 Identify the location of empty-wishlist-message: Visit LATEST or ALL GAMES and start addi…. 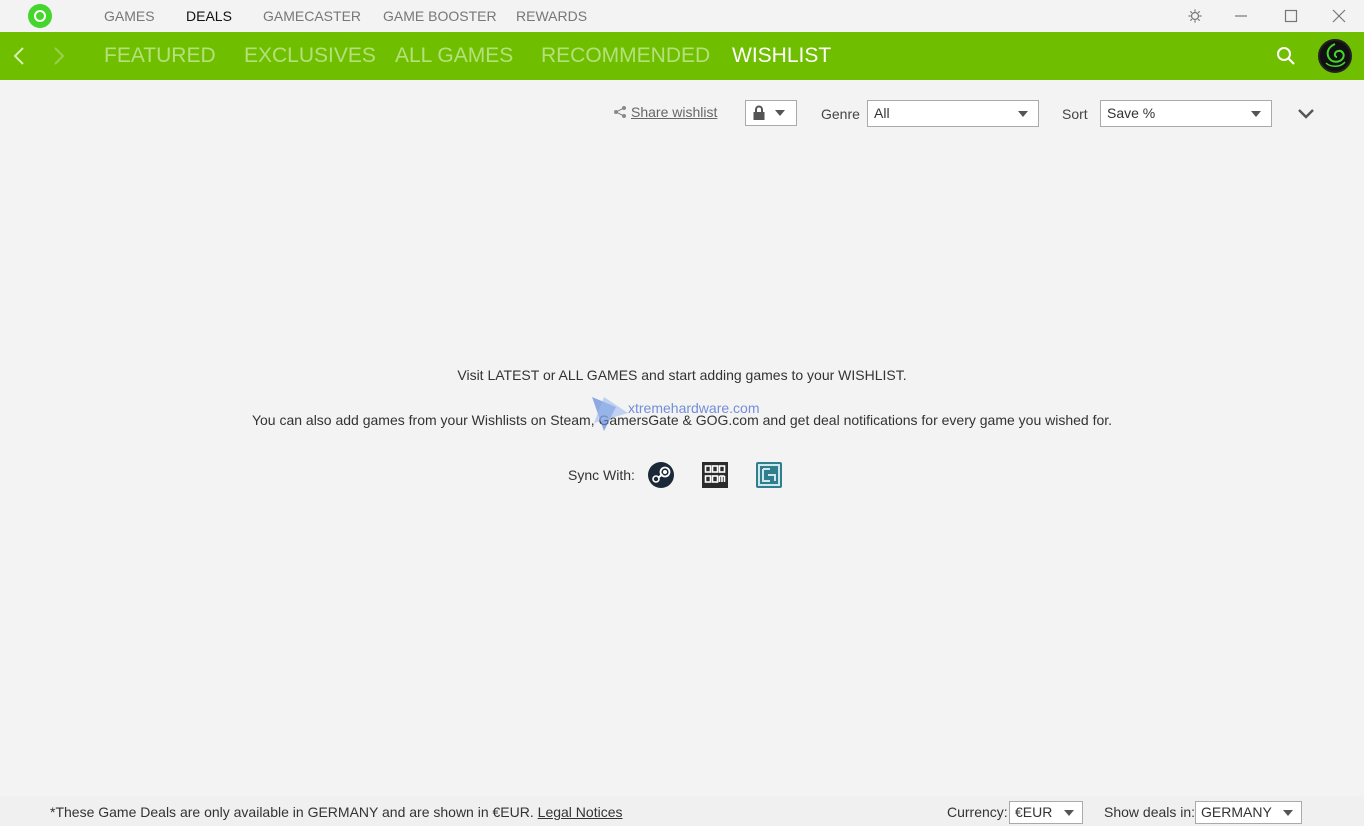
(682, 375).